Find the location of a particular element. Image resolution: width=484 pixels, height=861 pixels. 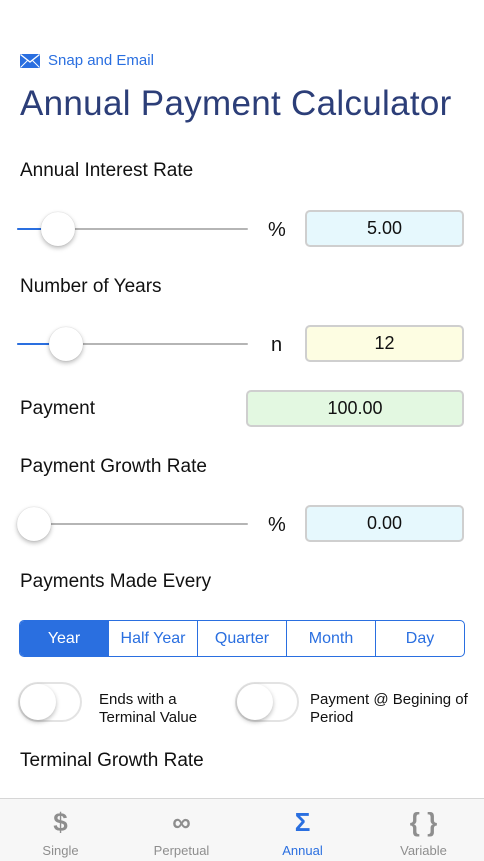

frequency-segmented-control: Year Half Year Quarter Month Day is located at coordinates (242, 638).